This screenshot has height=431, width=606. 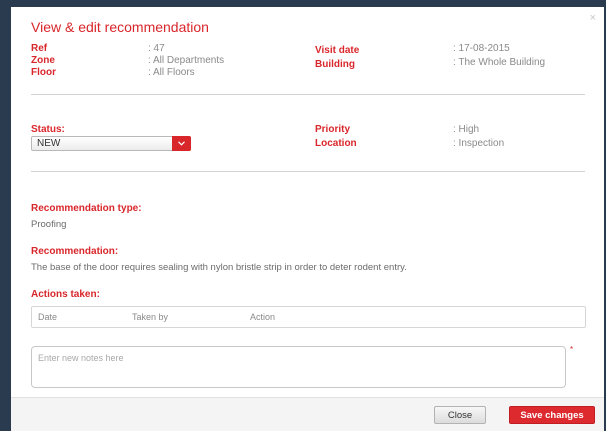 I want to click on table-header-date: Date, so click(x=48, y=317).